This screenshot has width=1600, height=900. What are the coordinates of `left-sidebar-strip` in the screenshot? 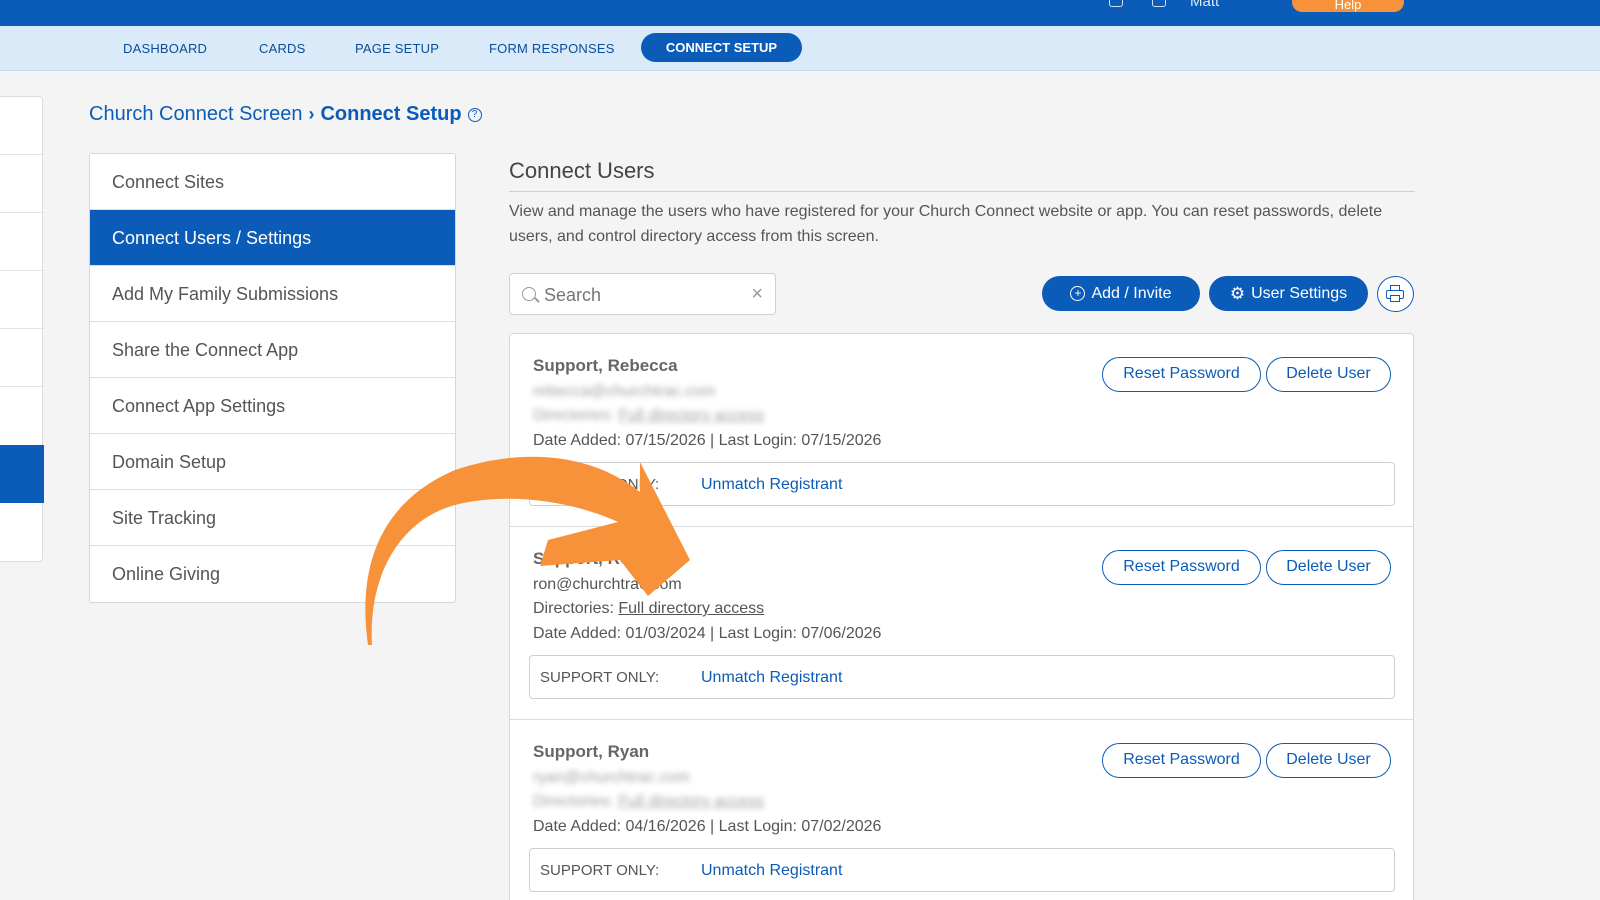 It's located at (22, 329).